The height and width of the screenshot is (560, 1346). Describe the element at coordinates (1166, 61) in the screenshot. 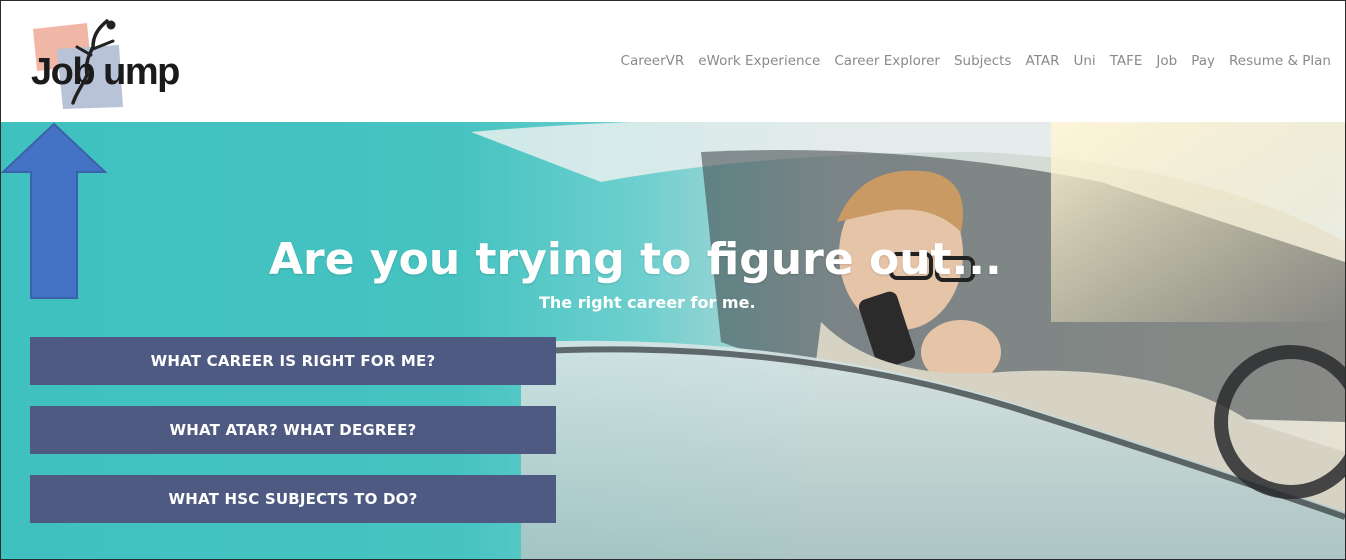

I see `nav-item-job: Job` at that location.